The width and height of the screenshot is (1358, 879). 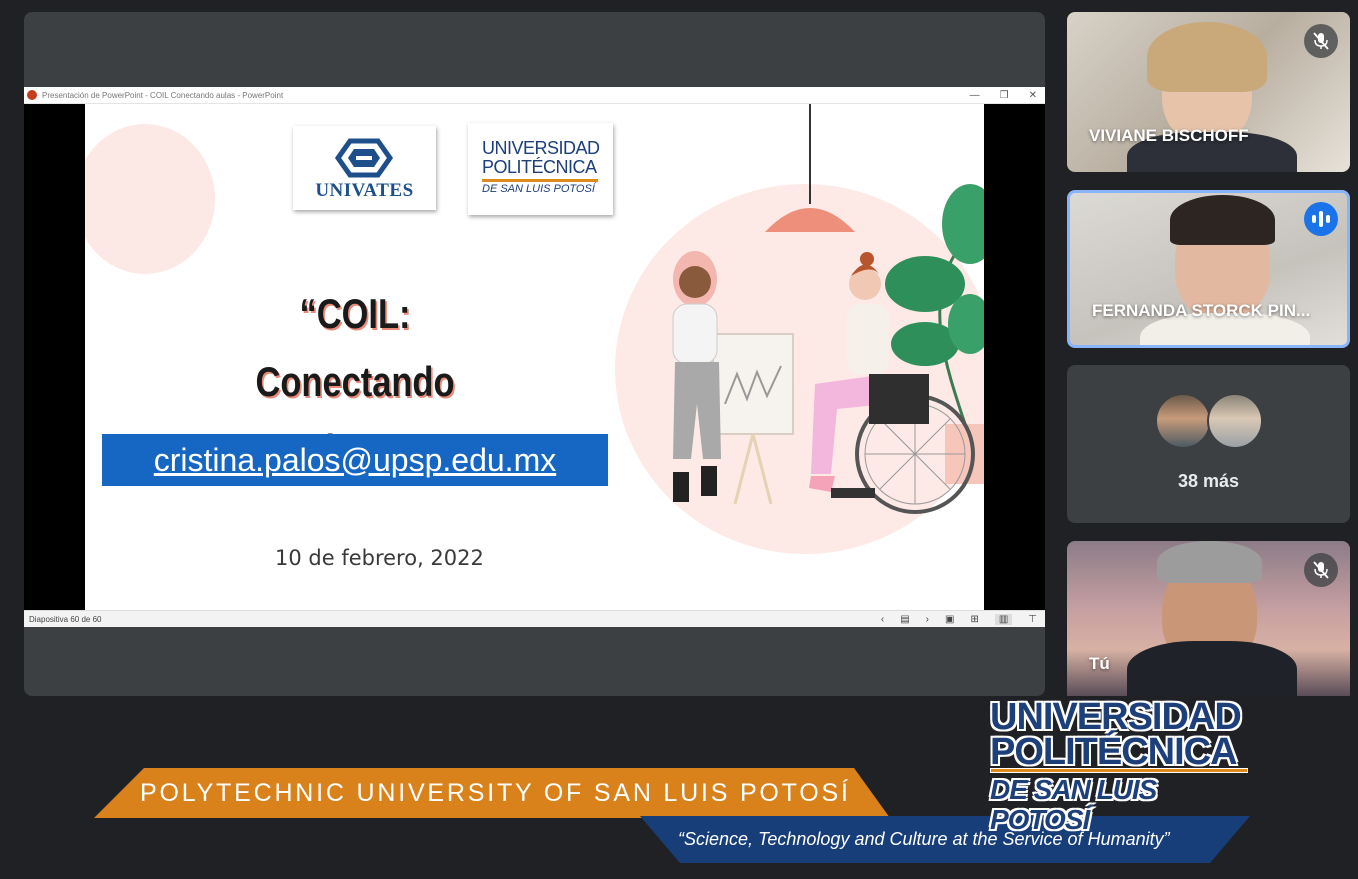 What do you see at coordinates (1208, 92) in the screenshot?
I see `participant-tile-viviane: VIVIANE BISCHOFF` at bounding box center [1208, 92].